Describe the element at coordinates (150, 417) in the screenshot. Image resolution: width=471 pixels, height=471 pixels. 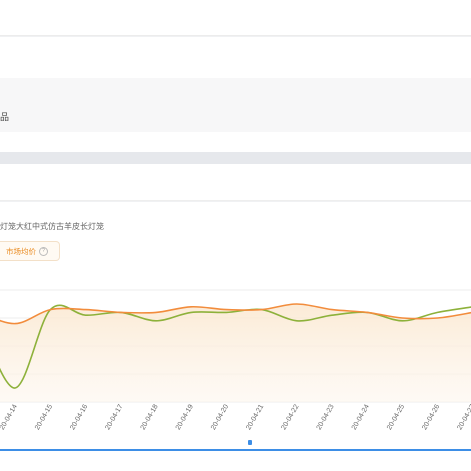
I see `x-tick-label: 20-04-18` at that location.